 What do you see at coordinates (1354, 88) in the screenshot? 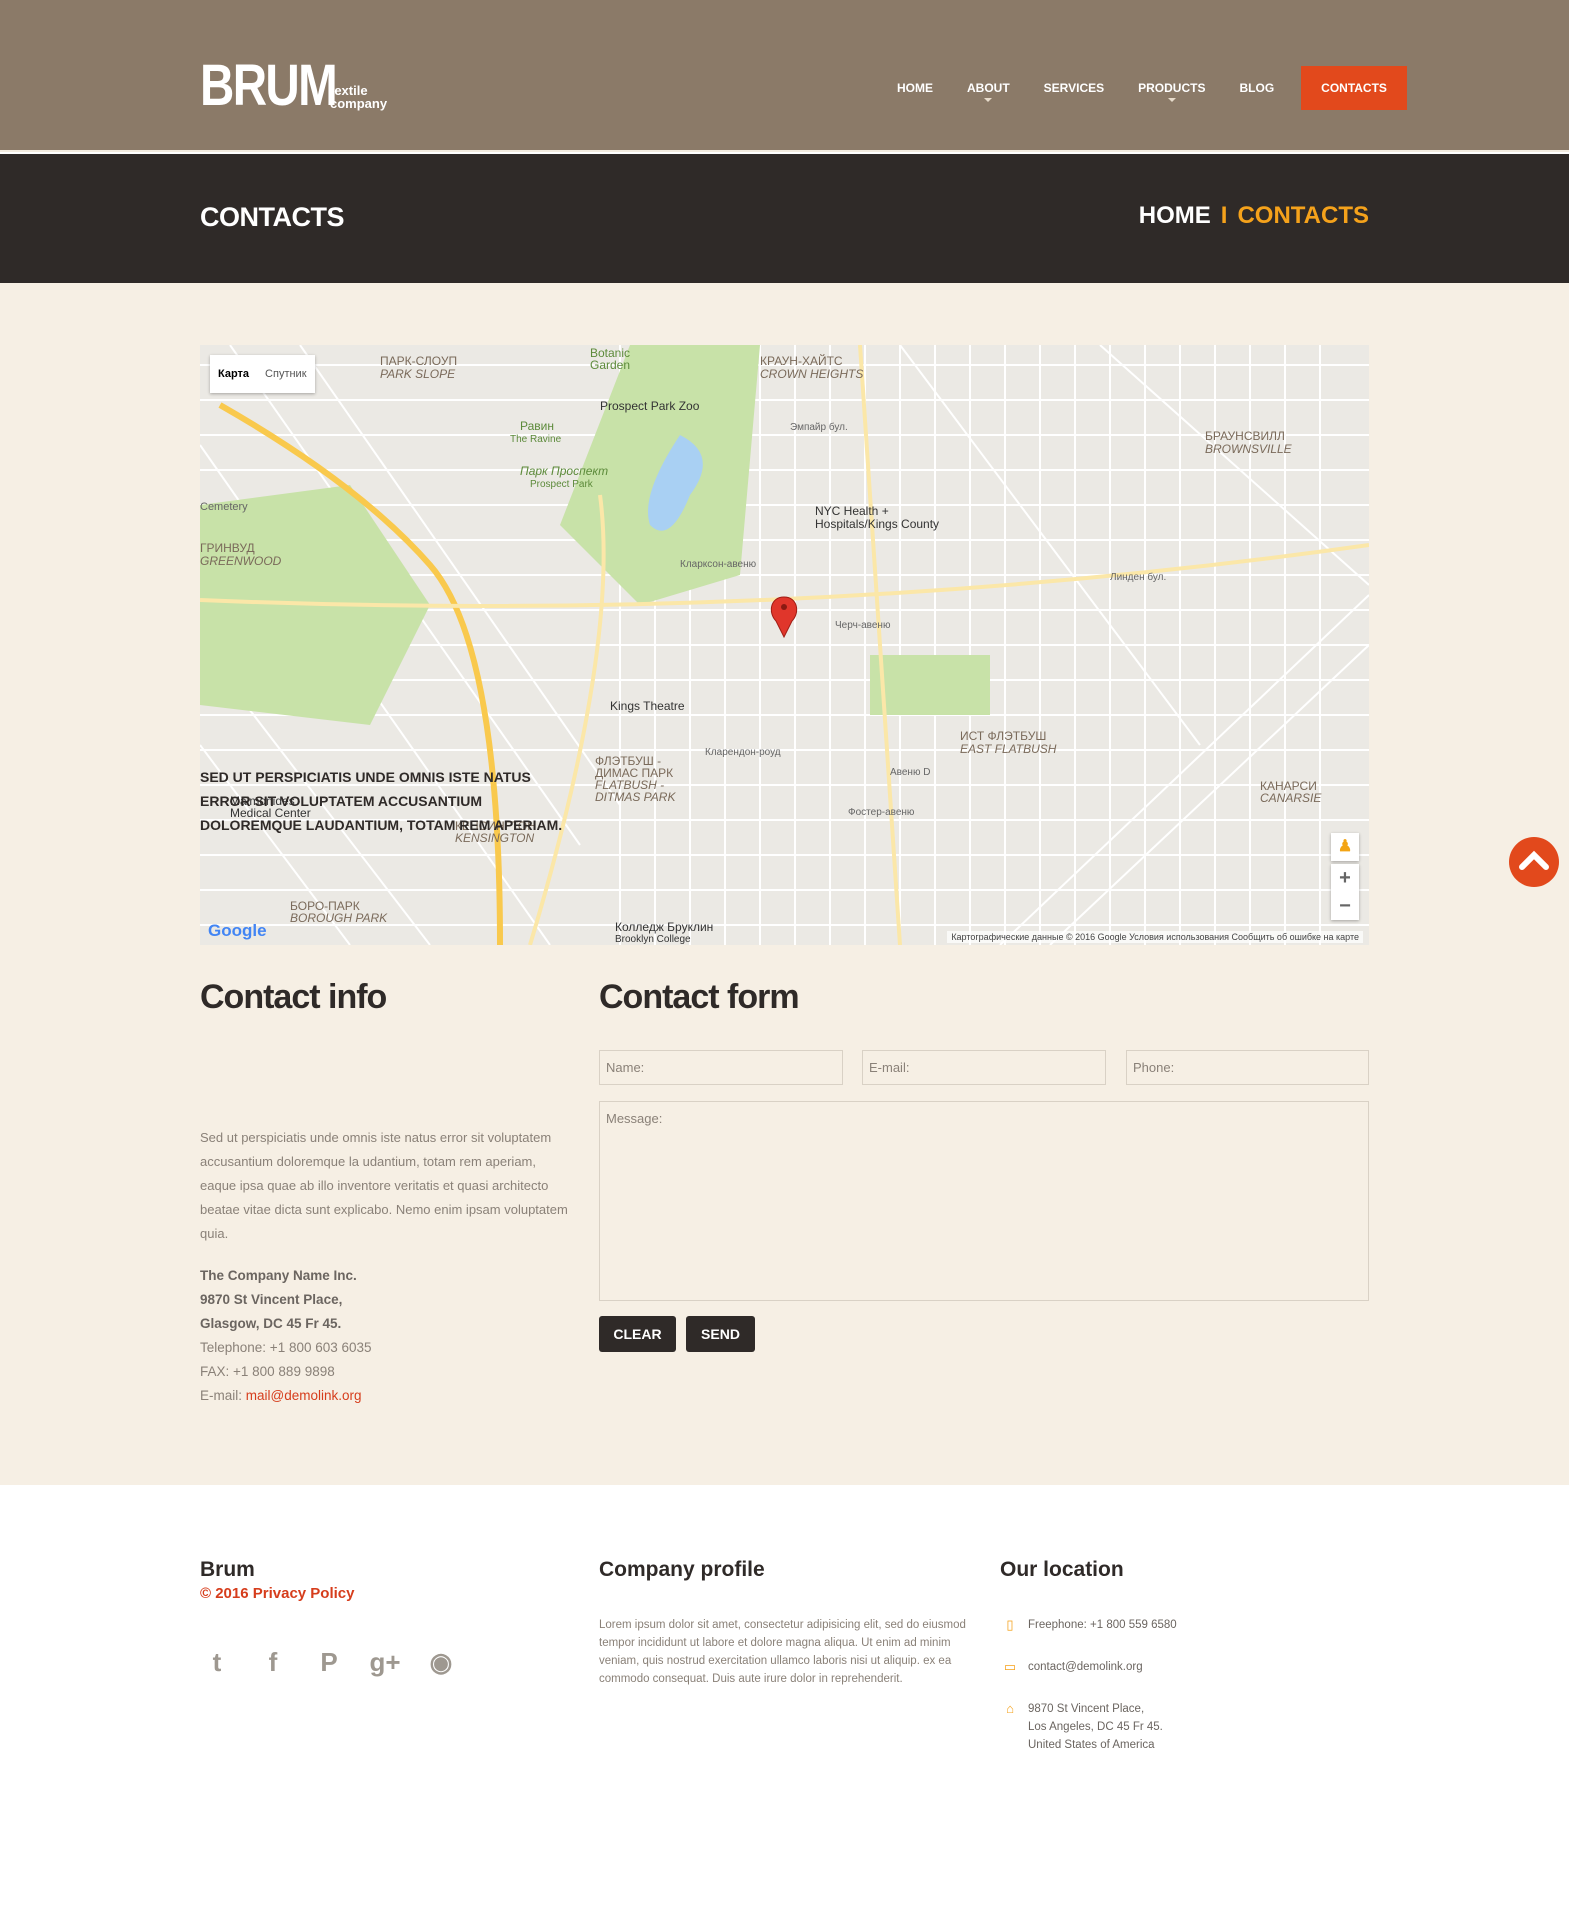
I see `nav-contacts: CONTACTS` at bounding box center [1354, 88].